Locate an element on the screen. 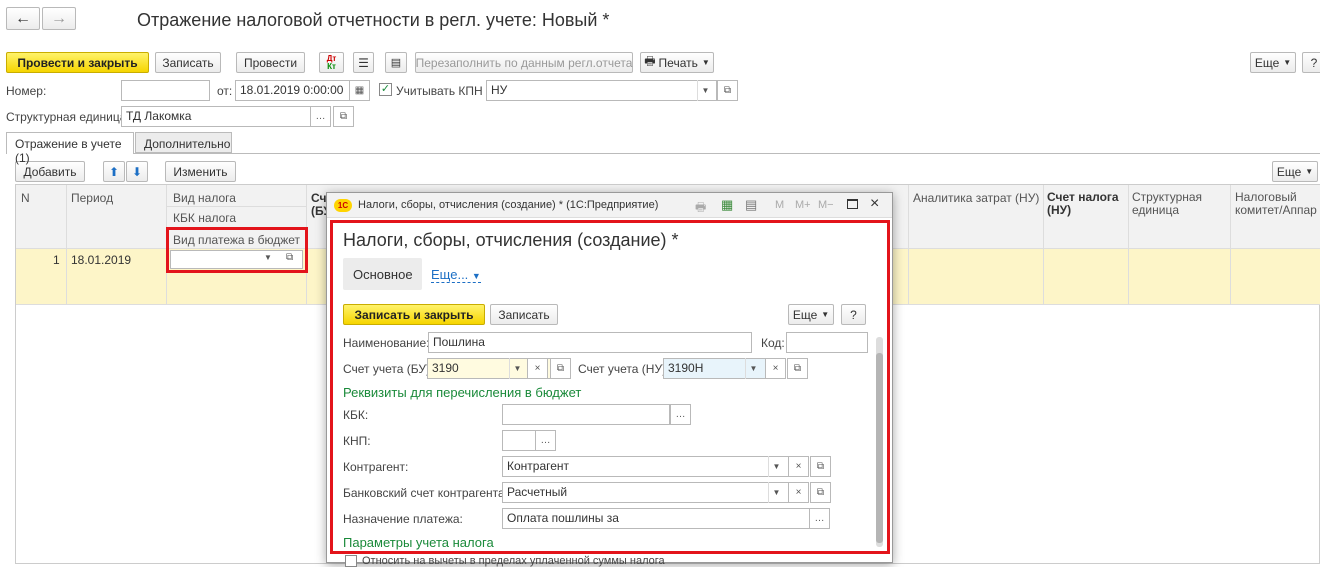  maximize-icon is located at coordinates (852, 204).